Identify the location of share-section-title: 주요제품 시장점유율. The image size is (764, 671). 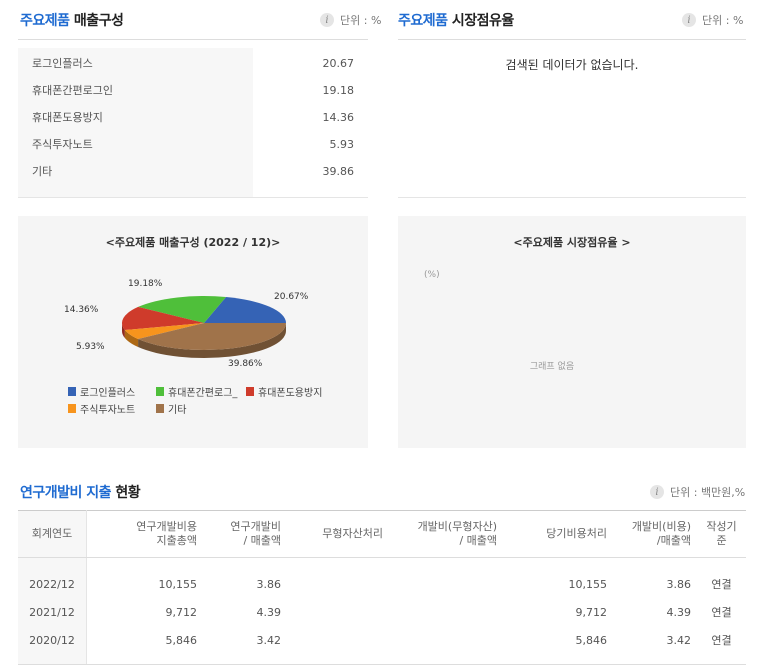
(456, 20).